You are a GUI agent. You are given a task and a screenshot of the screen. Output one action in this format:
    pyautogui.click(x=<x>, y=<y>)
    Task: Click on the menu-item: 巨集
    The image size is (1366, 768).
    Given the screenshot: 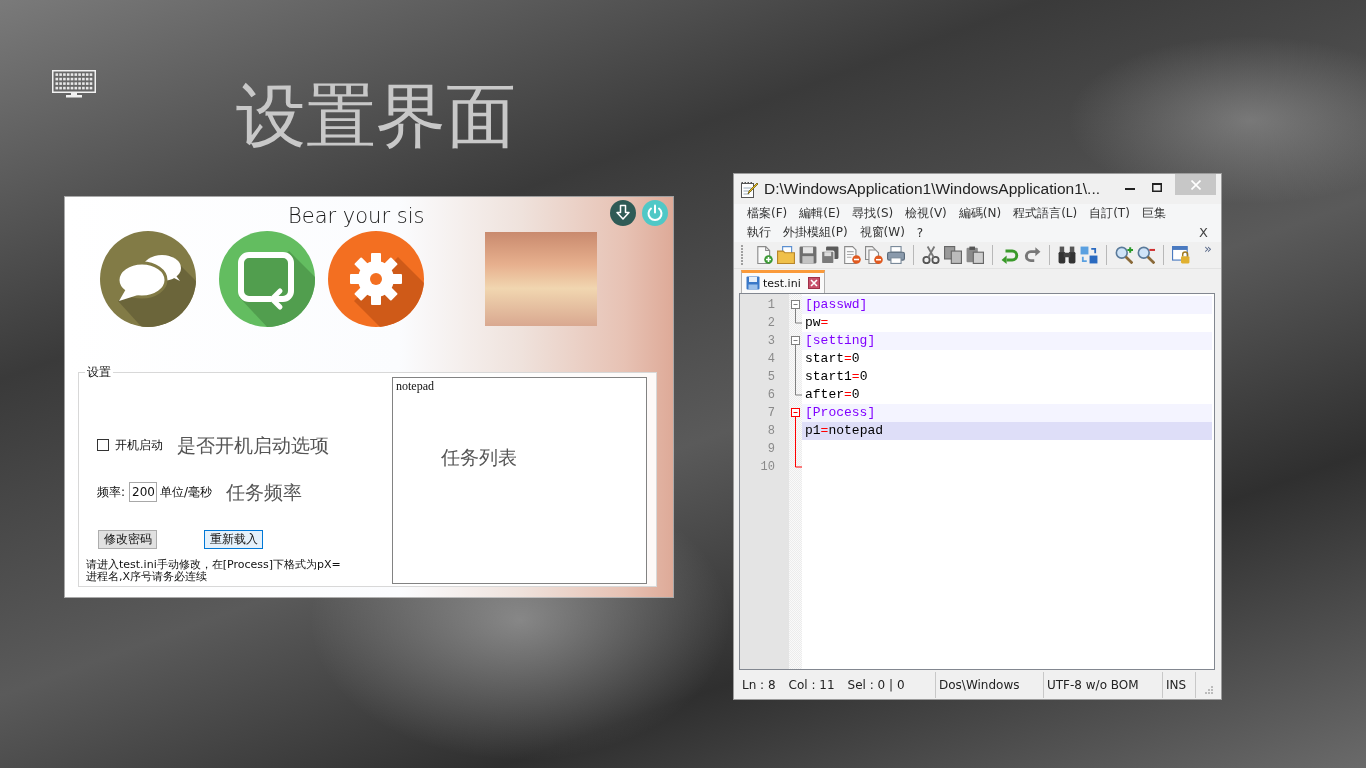 What is the action you would take?
    pyautogui.click(x=1153, y=213)
    